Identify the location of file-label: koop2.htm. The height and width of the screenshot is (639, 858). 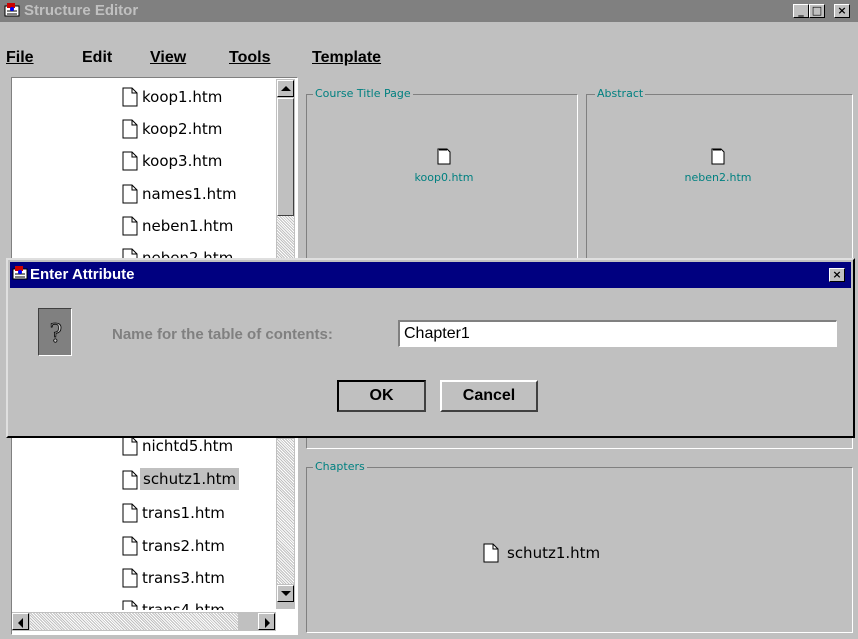
(182, 129).